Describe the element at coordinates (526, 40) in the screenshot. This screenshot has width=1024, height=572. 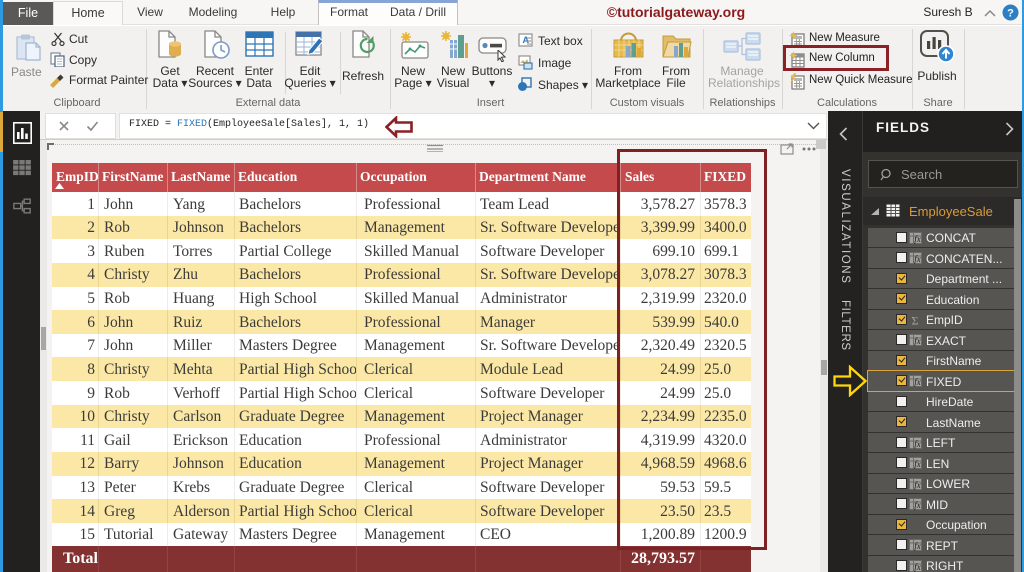
I see `svg-text: A` at that location.